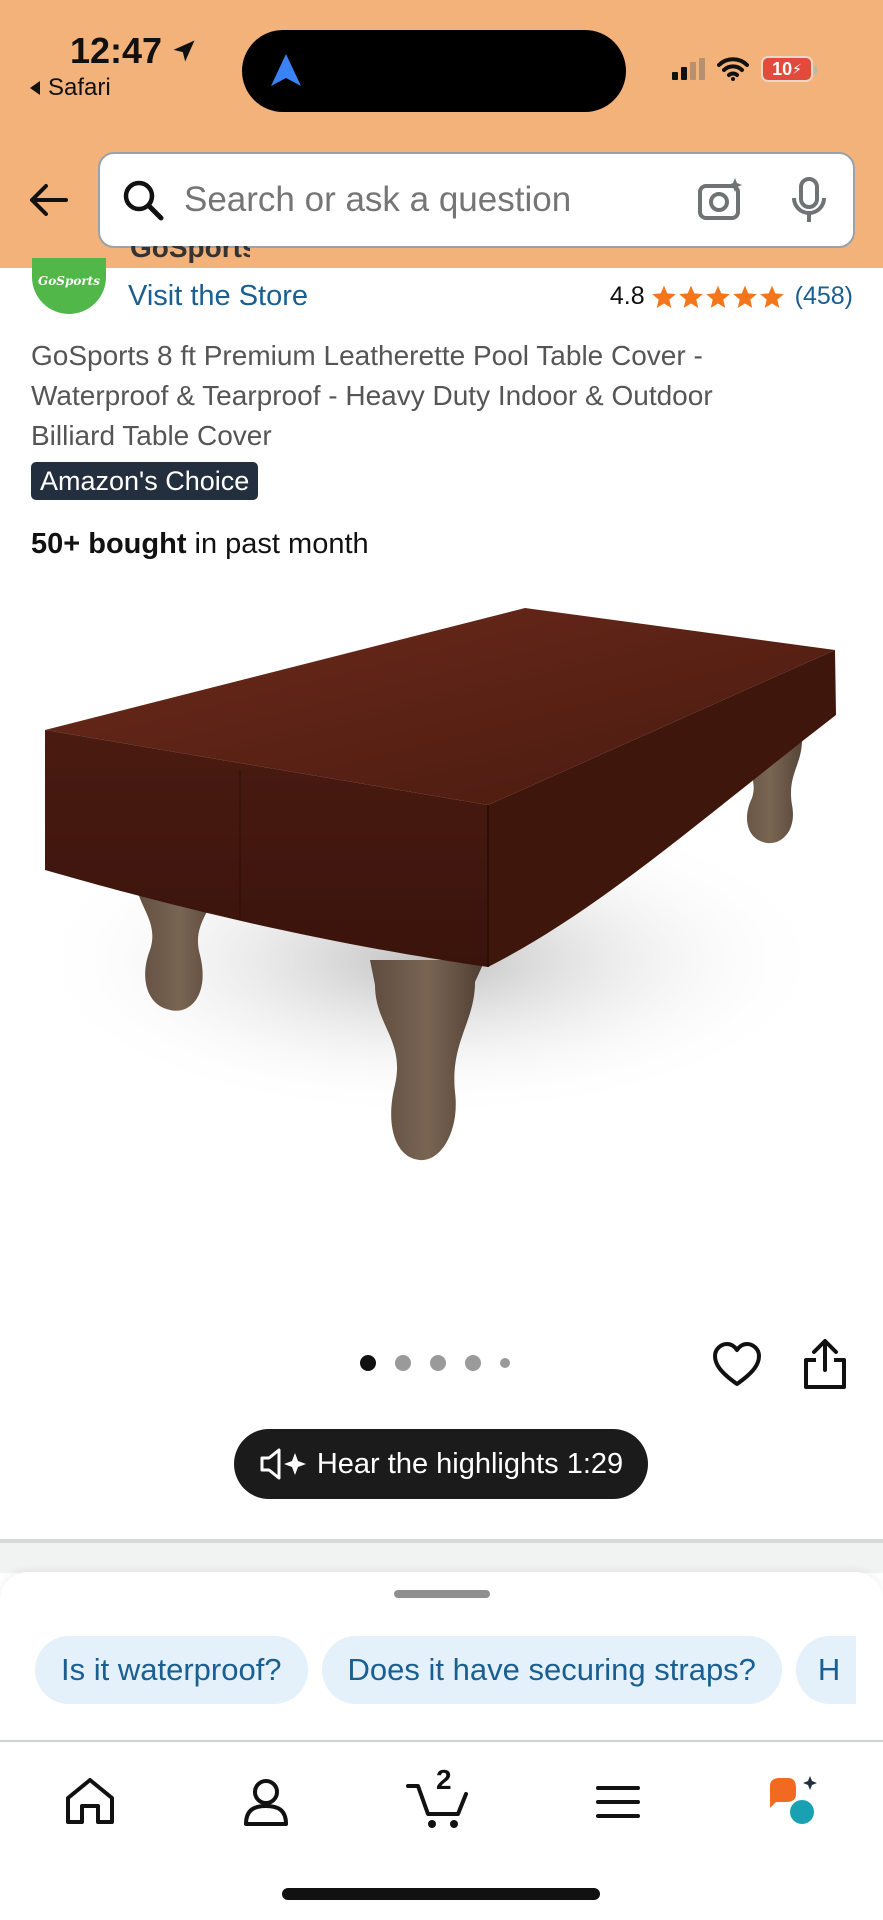 The height and width of the screenshot is (1920, 883). What do you see at coordinates (434, 71) in the screenshot?
I see `dynamic-island` at bounding box center [434, 71].